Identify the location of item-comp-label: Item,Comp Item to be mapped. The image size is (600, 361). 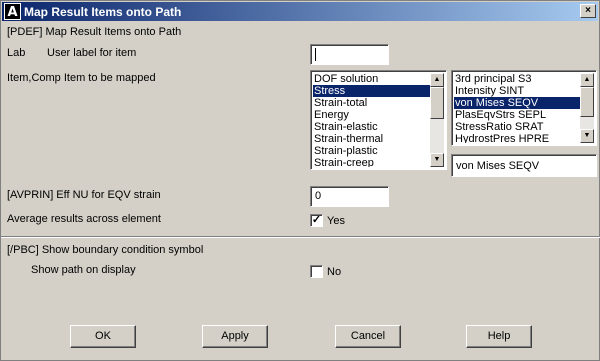
(81, 78).